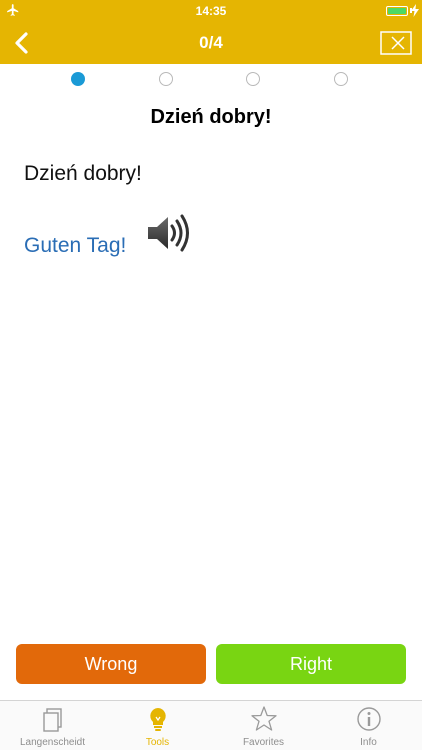 The width and height of the screenshot is (422, 751). What do you see at coordinates (157, 719) in the screenshot?
I see `lightbulb-icon` at bounding box center [157, 719].